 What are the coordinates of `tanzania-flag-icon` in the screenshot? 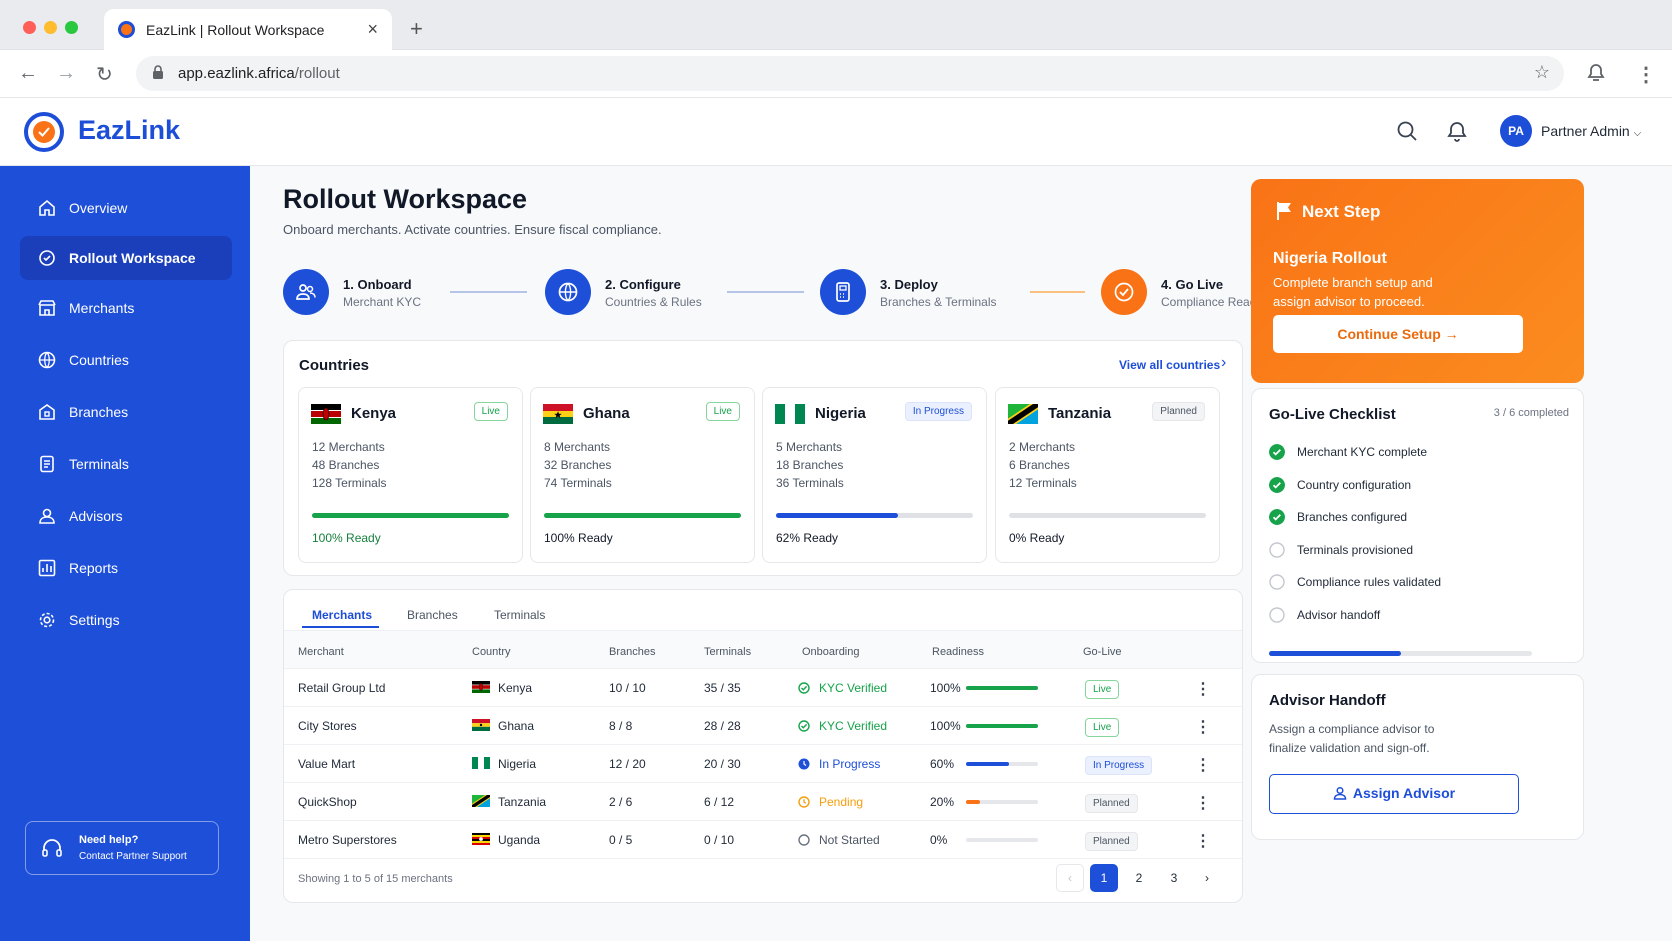 It's located at (481, 801).